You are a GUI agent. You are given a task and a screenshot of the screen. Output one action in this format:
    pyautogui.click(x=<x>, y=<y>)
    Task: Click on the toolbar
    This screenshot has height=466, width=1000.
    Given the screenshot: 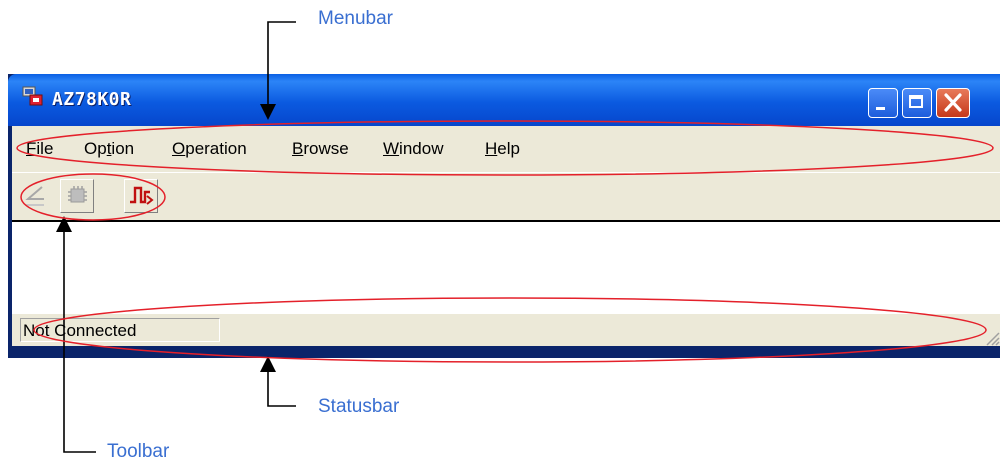 What is the action you would take?
    pyautogui.click(x=506, y=197)
    